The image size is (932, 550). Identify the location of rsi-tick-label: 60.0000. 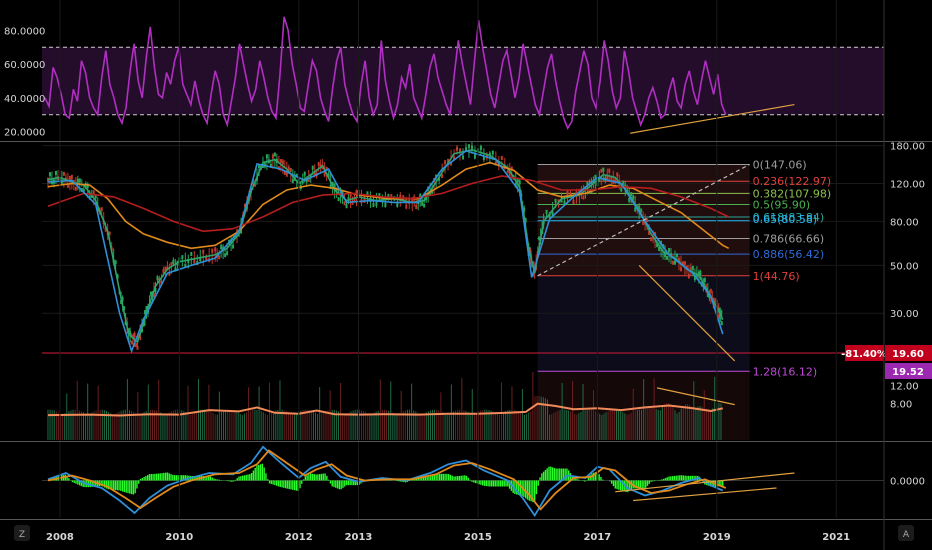
(24, 65).